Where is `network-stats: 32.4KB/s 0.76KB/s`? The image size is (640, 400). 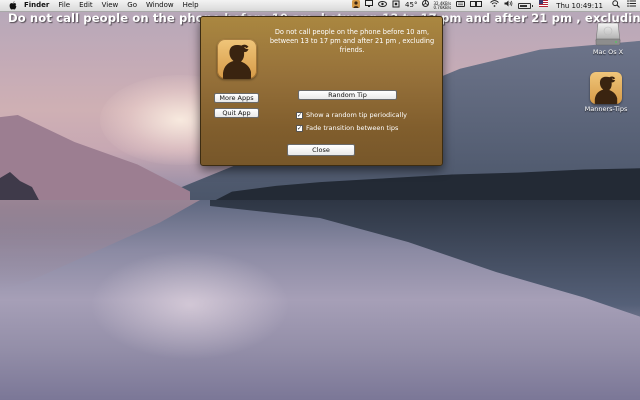 network-stats: 32.4KB/s 0.76KB/s is located at coordinates (442, 5).